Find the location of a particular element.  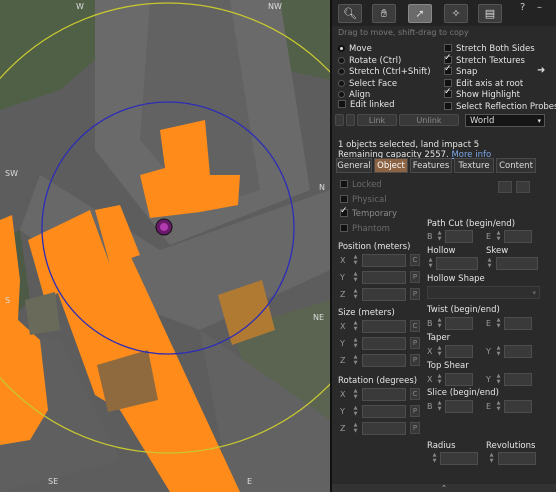

edit-linked-box is located at coordinates (342, 104).